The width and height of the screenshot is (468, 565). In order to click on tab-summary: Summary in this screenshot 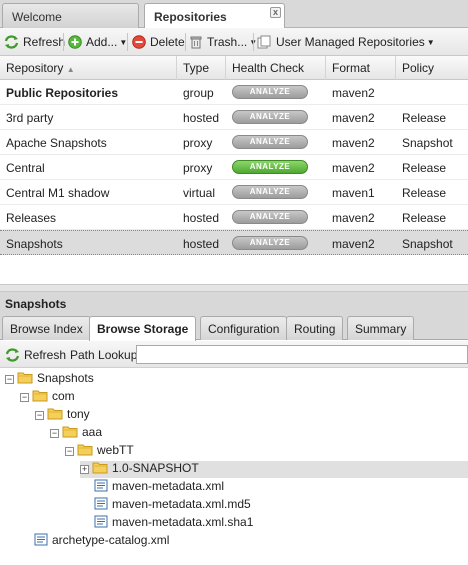, I will do `click(381, 328)`.